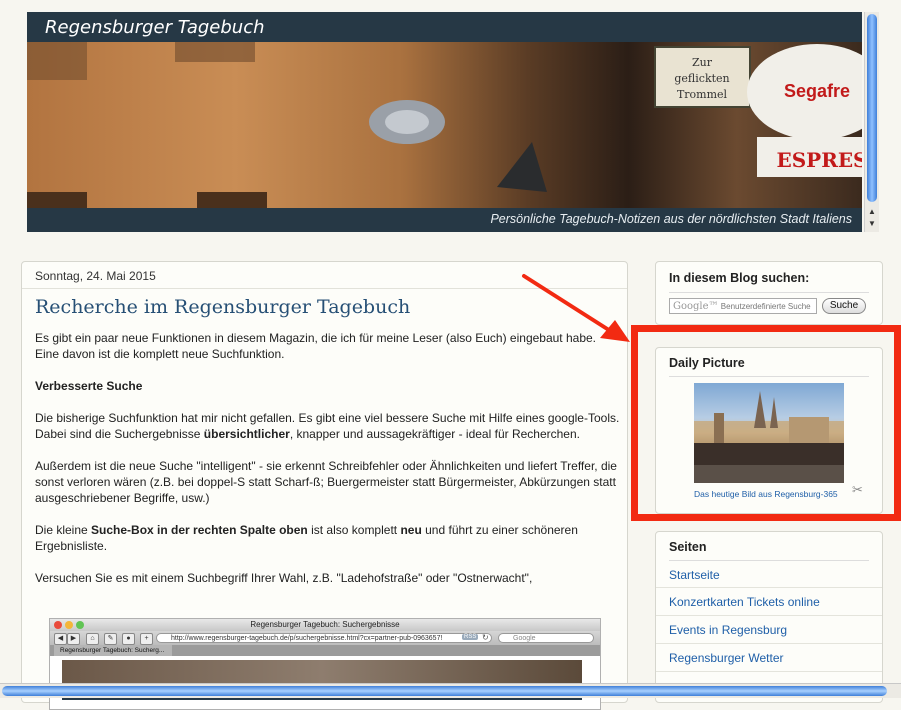  I want to click on google-logo: Google™, so click(696, 306).